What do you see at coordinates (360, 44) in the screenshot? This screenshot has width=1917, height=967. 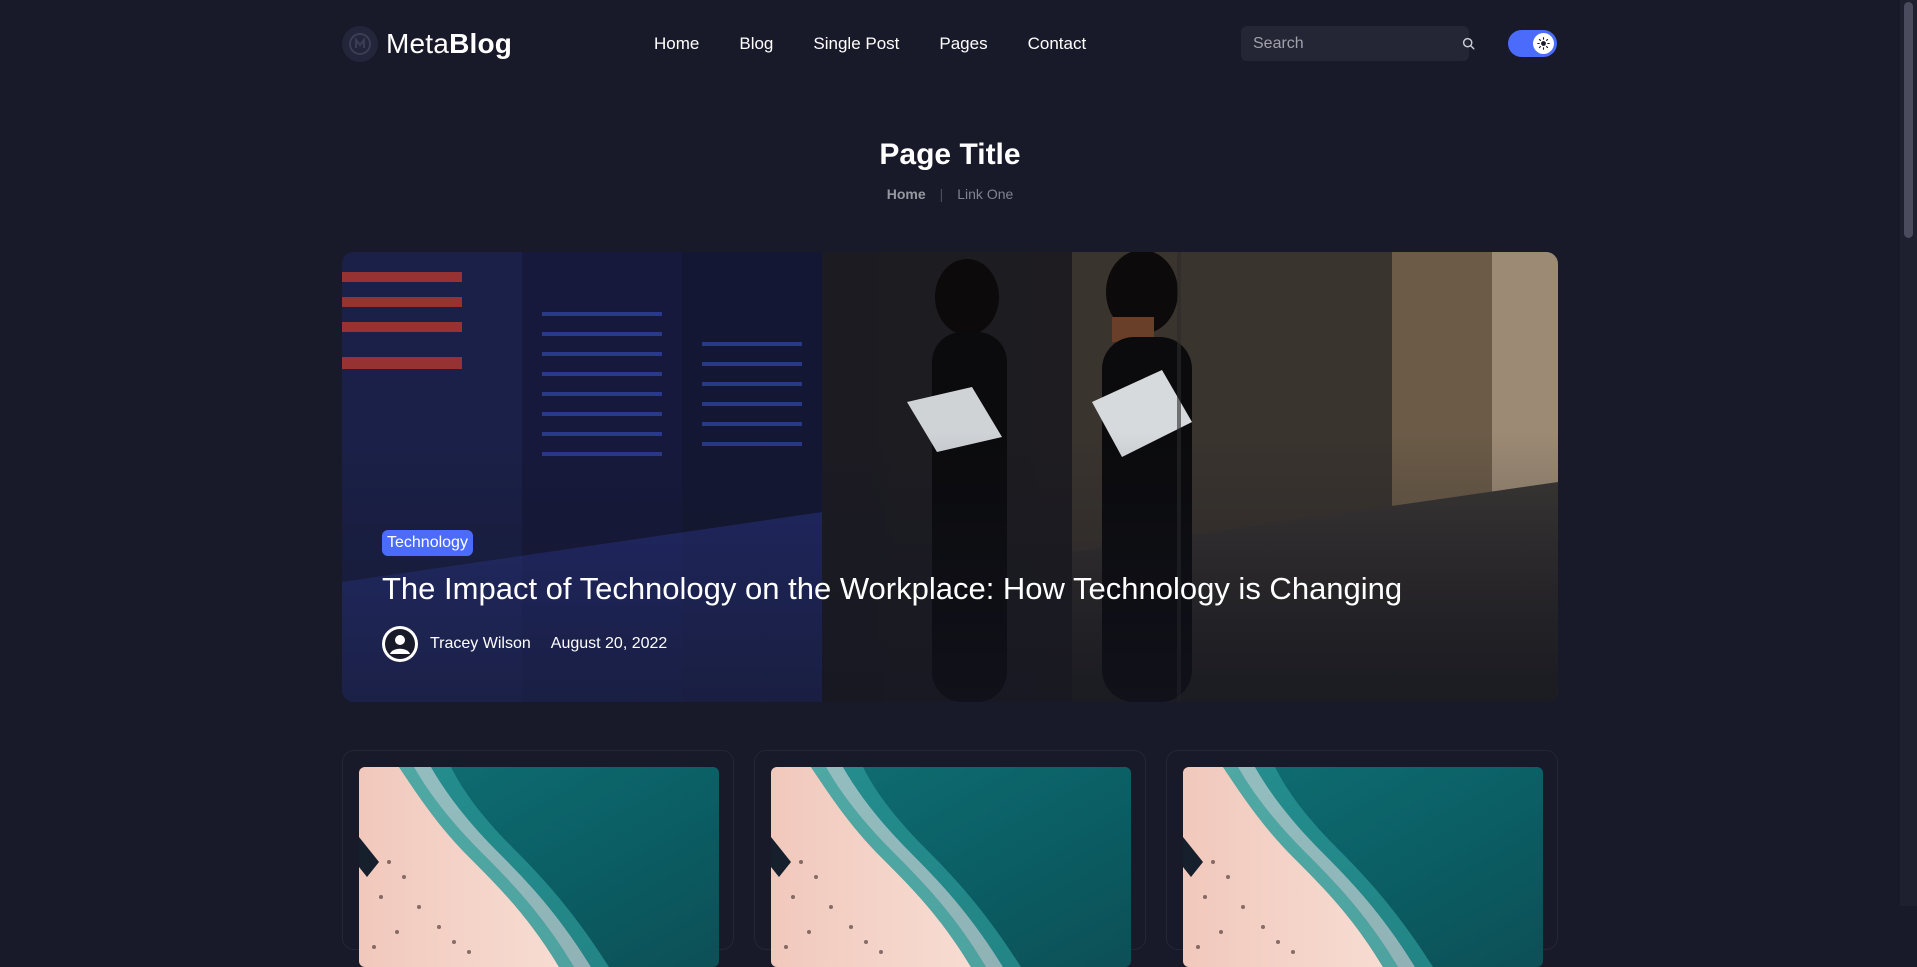 I see `logo-icon` at bounding box center [360, 44].